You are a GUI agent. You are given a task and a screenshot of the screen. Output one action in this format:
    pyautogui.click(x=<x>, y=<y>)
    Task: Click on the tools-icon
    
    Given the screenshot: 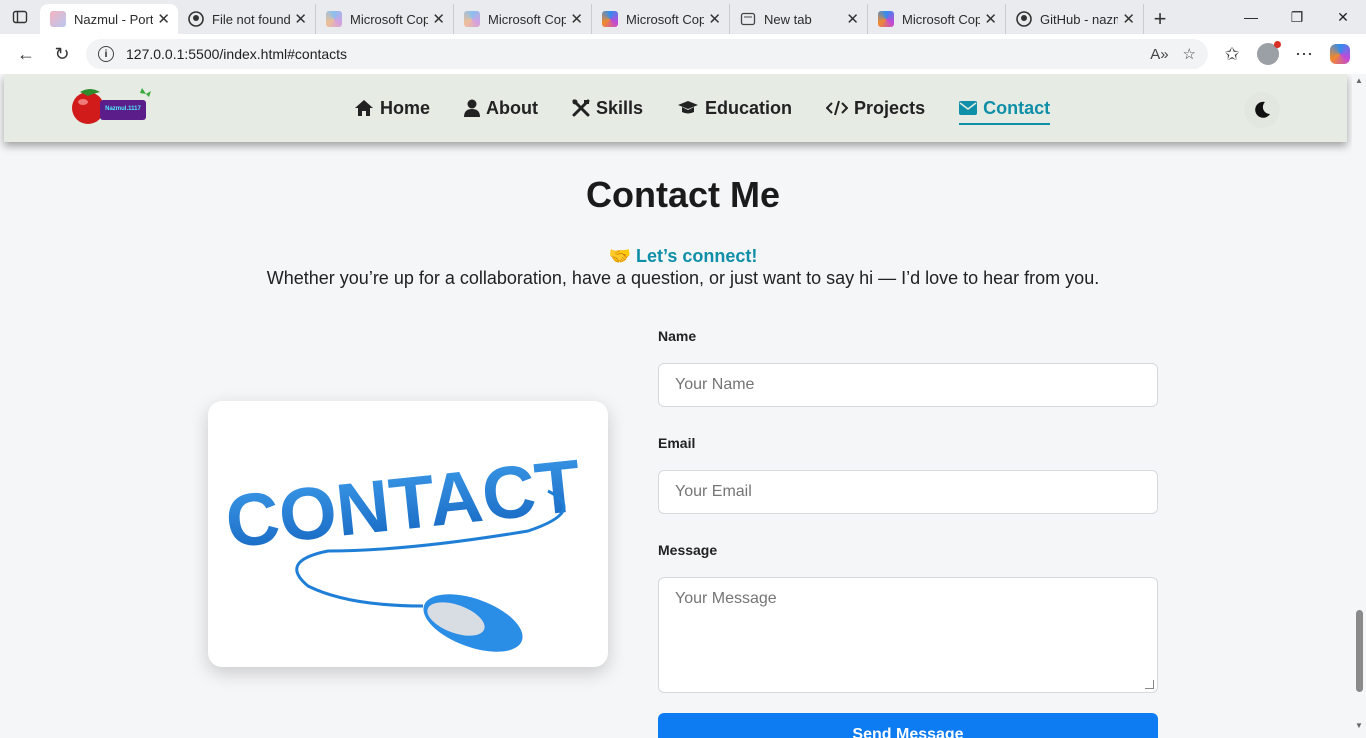 What is the action you would take?
    pyautogui.click(x=581, y=108)
    